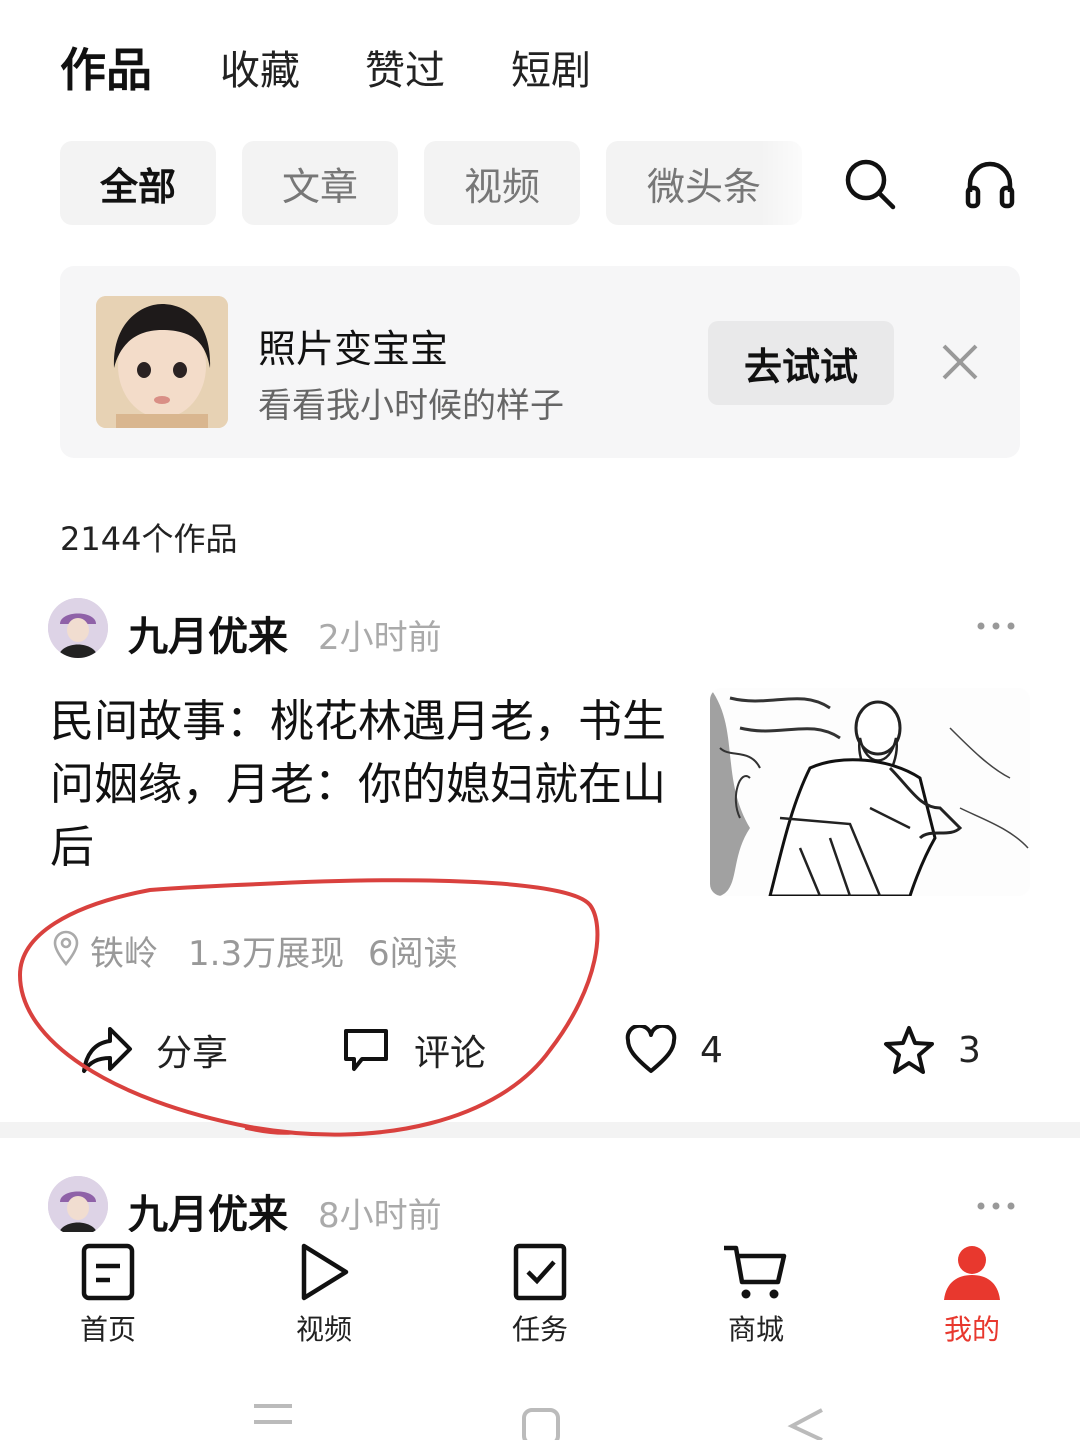 The image size is (1080, 1444). What do you see at coordinates (325, 1272) in the screenshot?
I see `play-icon` at bounding box center [325, 1272].